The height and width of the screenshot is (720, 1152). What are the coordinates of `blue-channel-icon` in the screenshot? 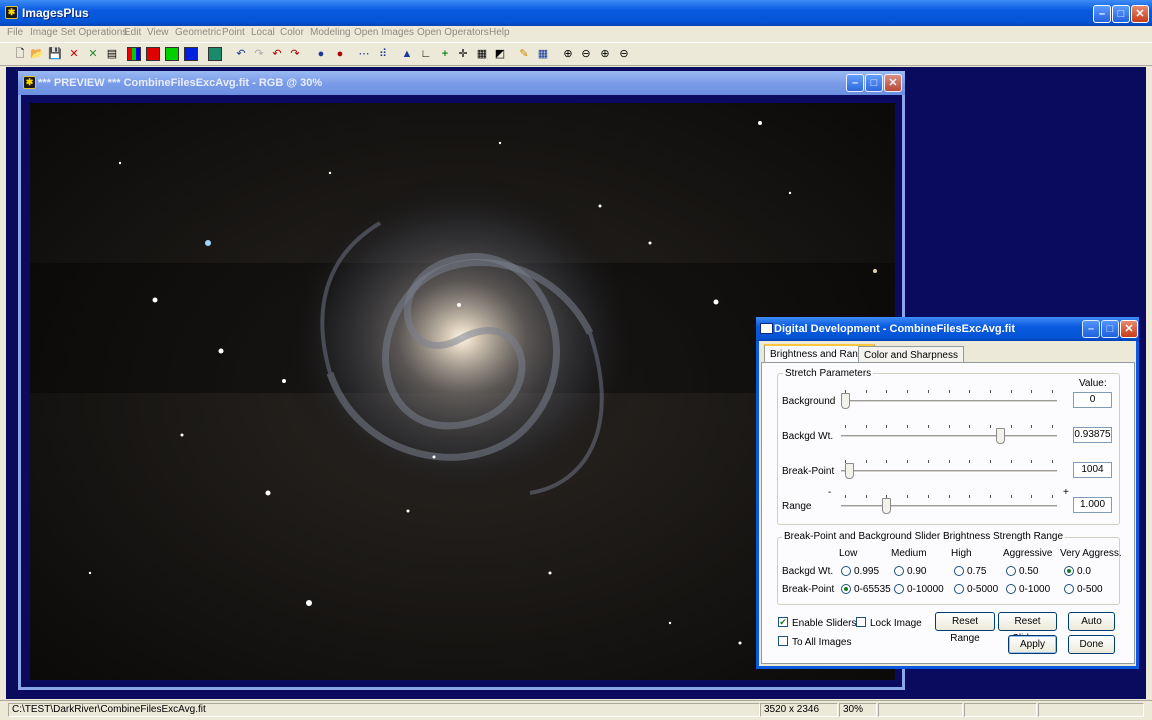 It's located at (191, 54).